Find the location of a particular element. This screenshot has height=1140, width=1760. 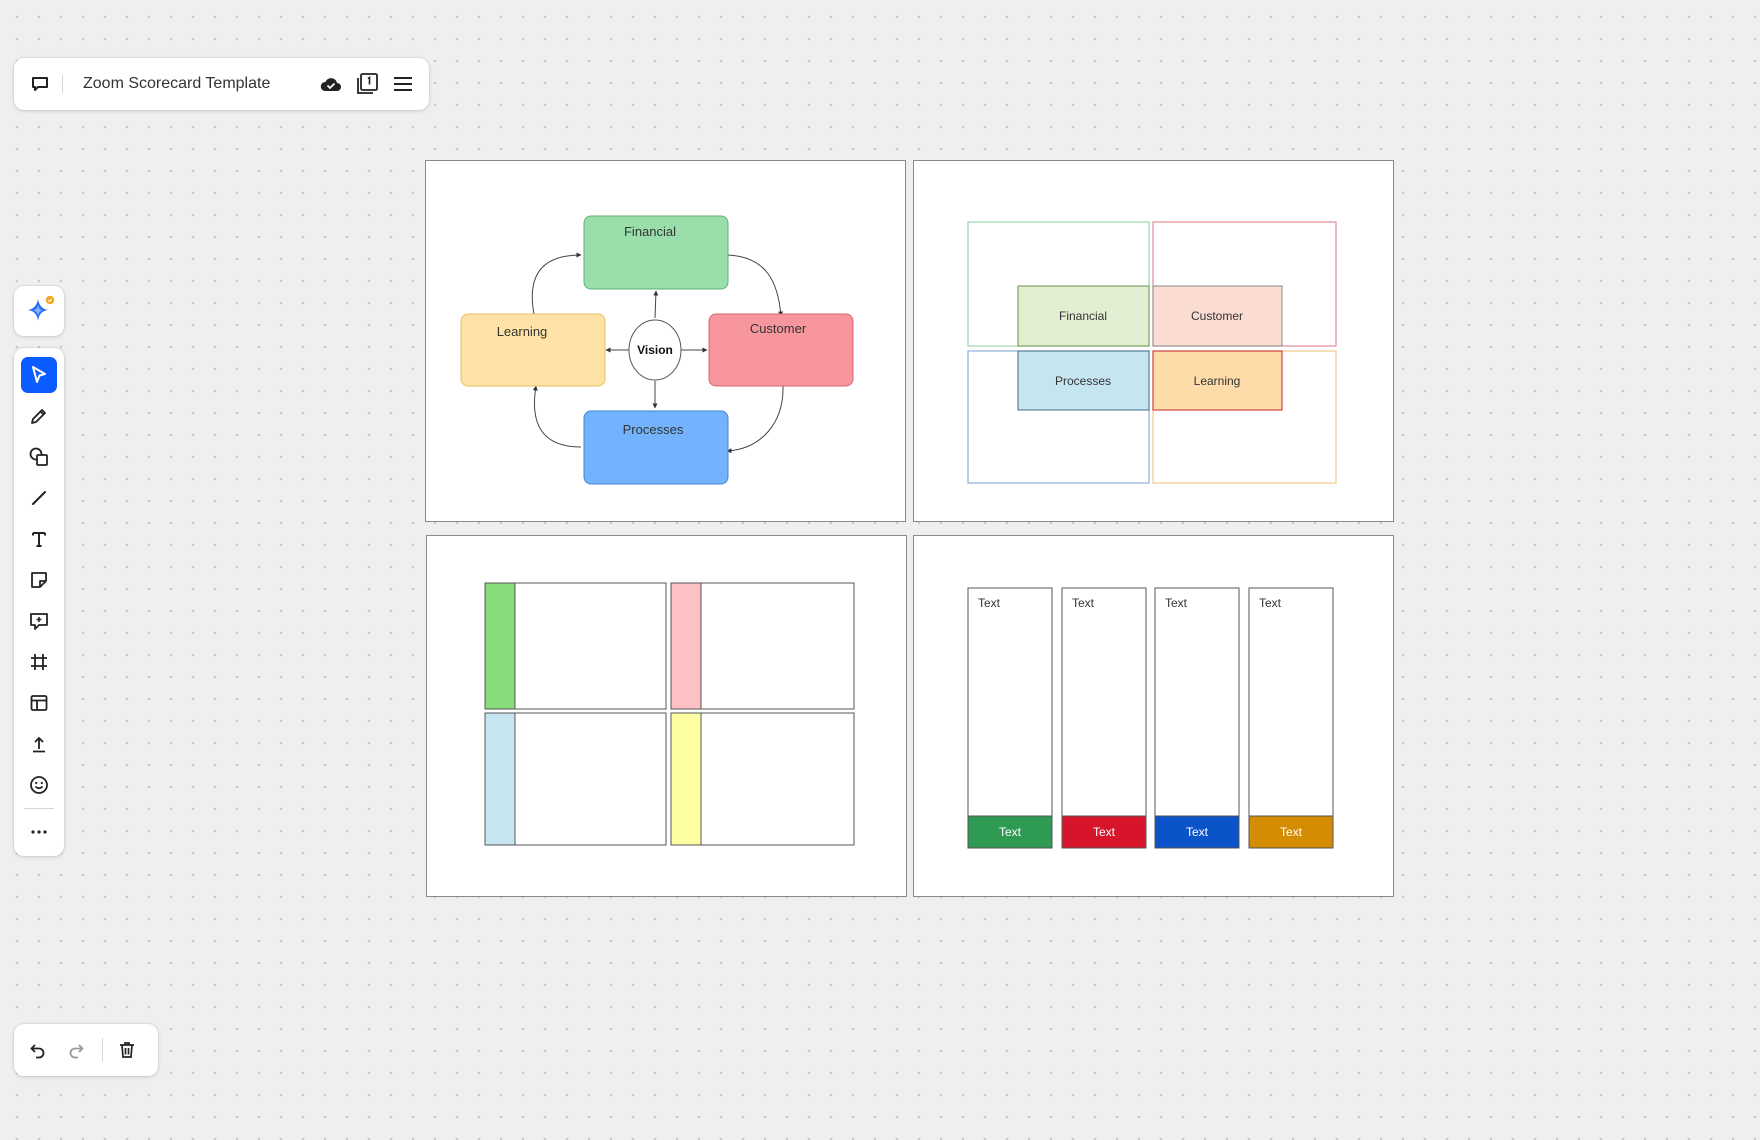

emoji-icon is located at coordinates (39, 785).